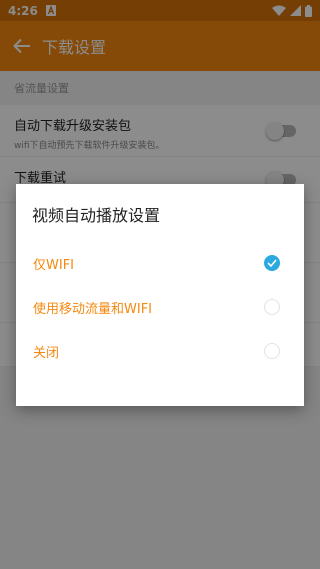 This screenshot has width=320, height=569. I want to click on option-mobile-and-wifi: 使用移动流量和WIFI, so click(160, 307).